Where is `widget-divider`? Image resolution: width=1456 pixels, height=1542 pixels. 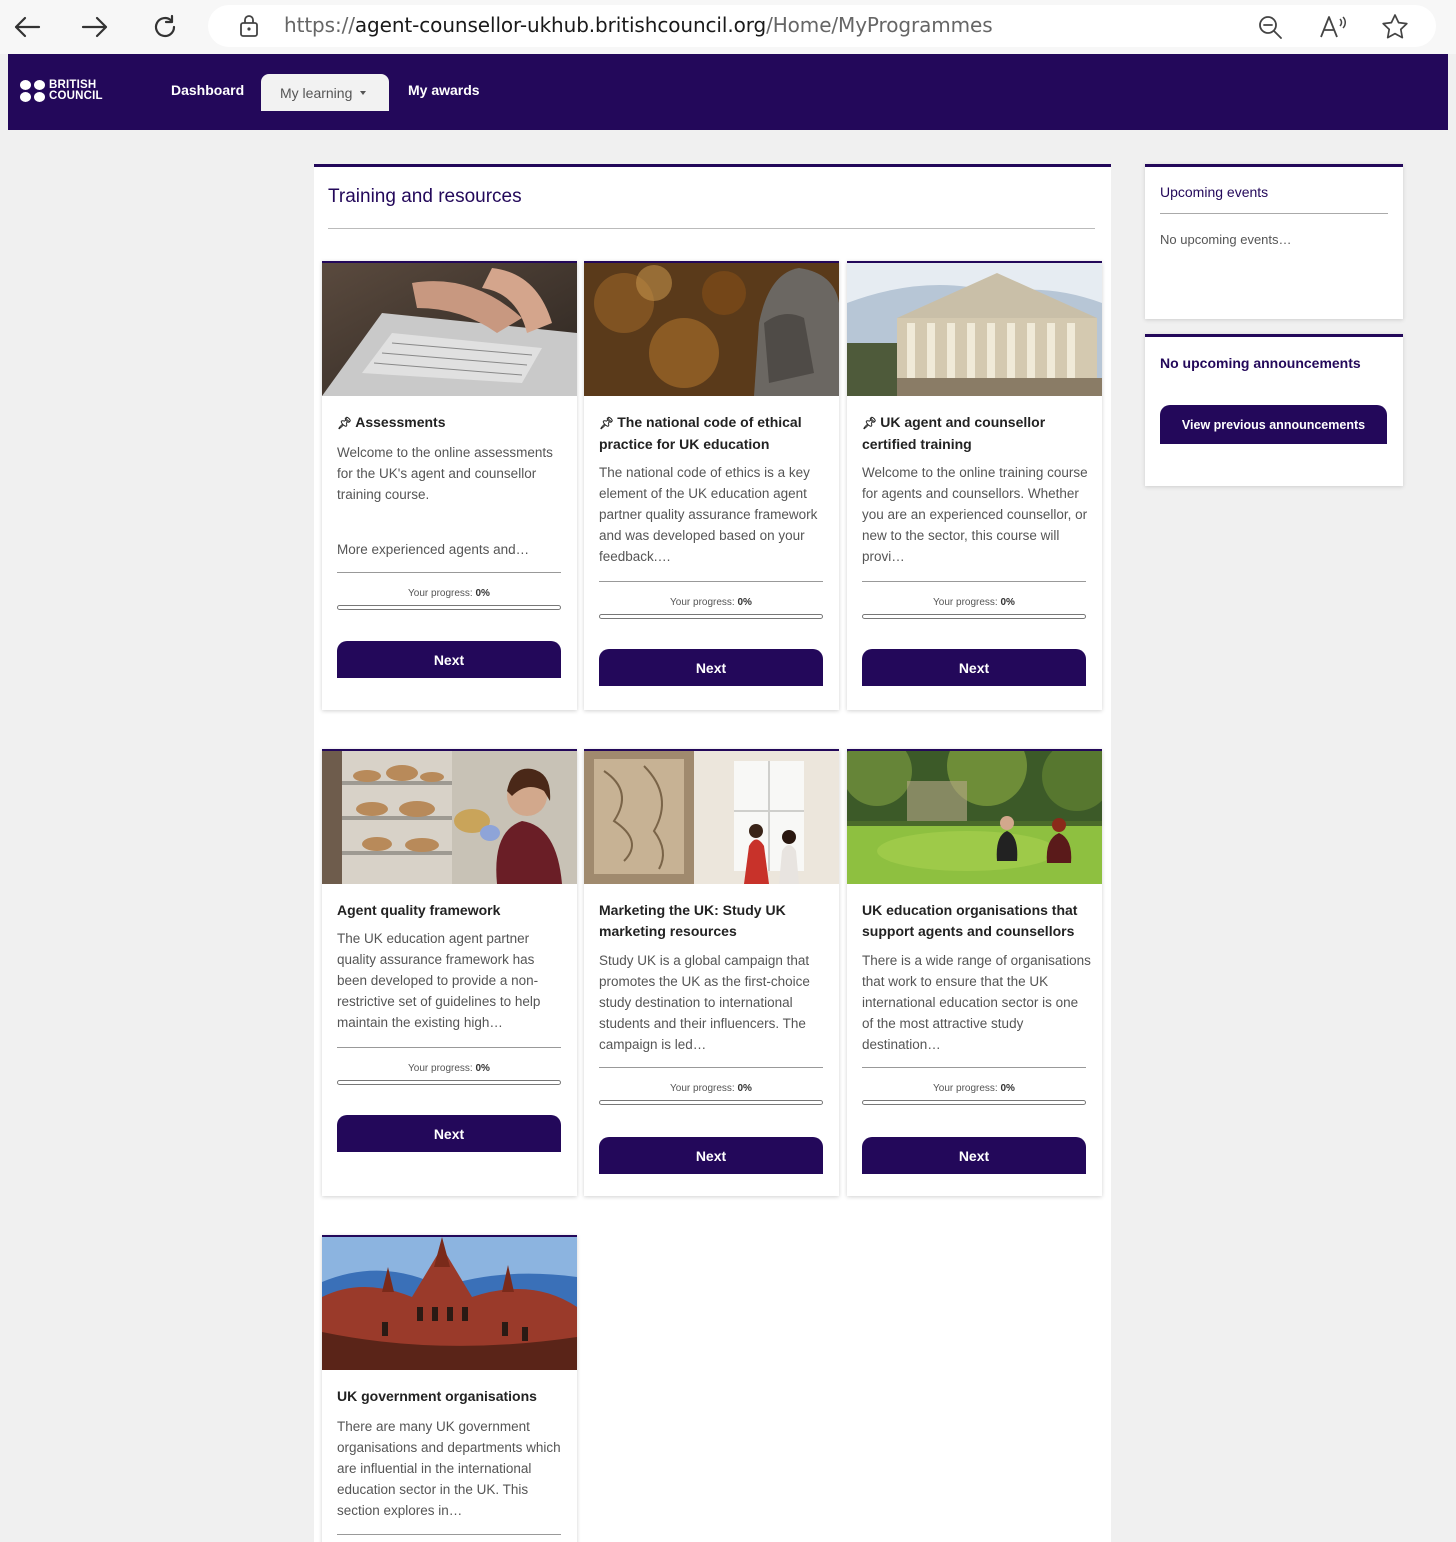 widget-divider is located at coordinates (1274, 213).